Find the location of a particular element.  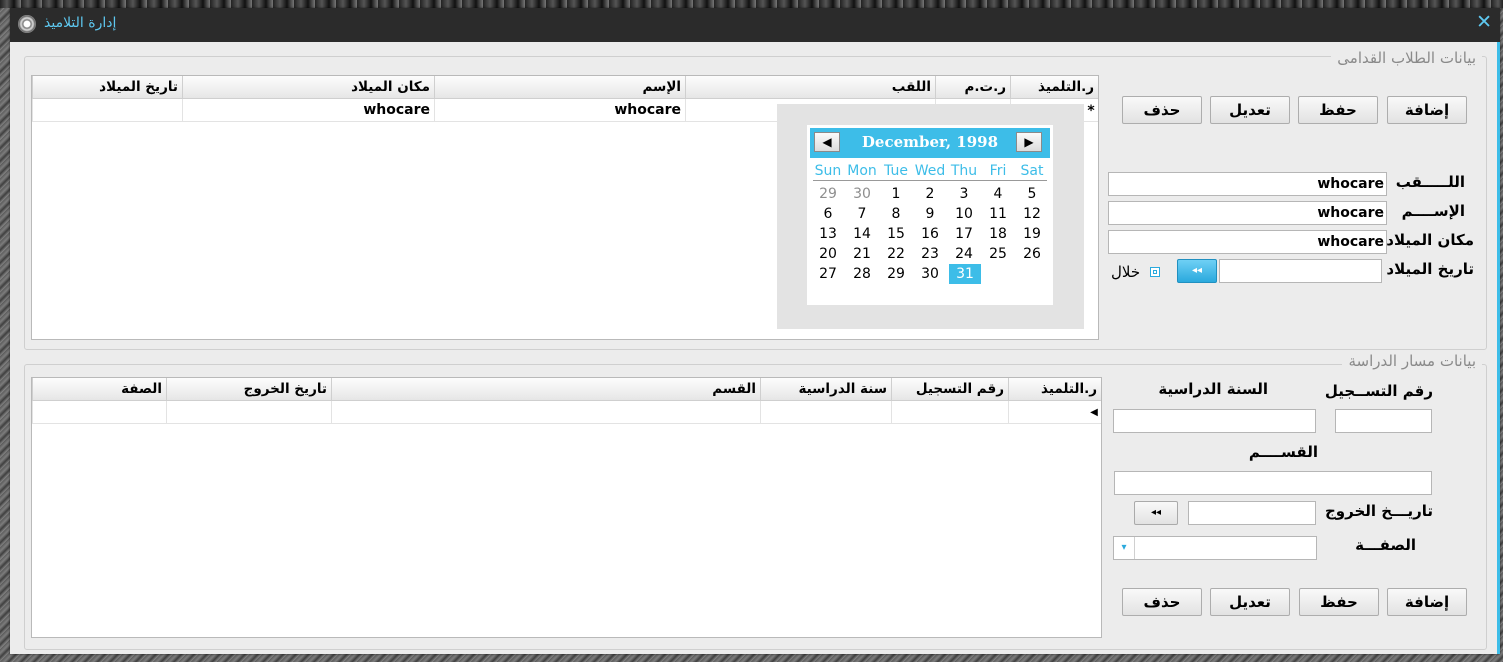

table-row: ◀ is located at coordinates (566, 412).